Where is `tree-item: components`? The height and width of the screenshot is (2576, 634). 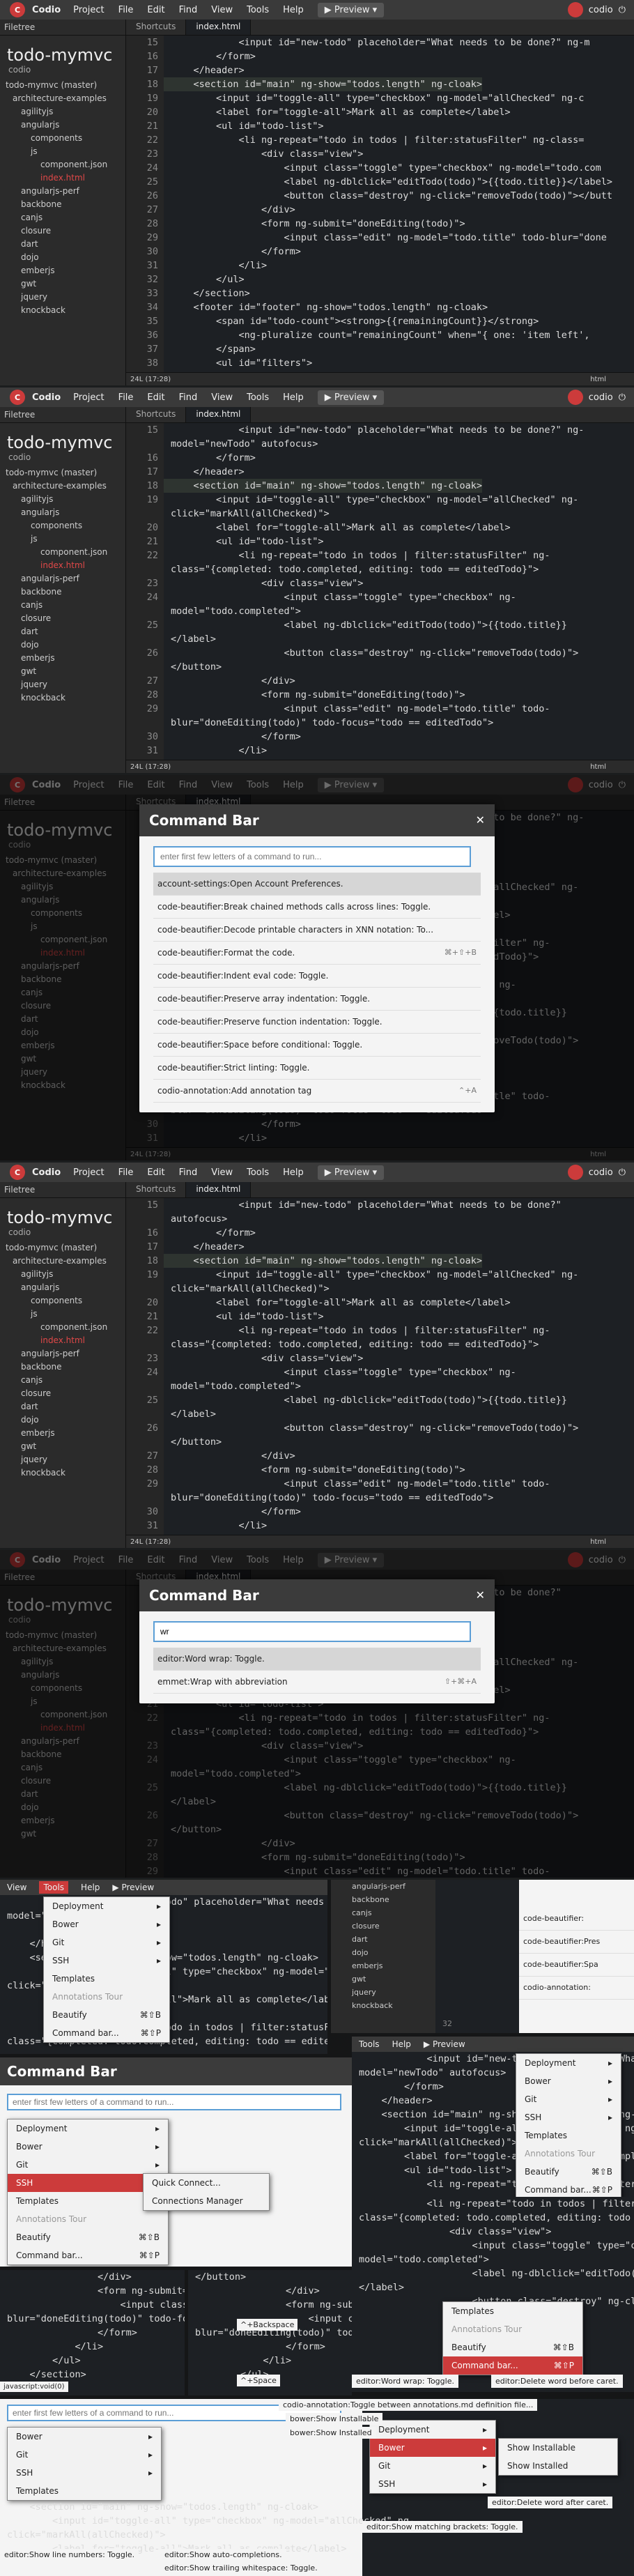
tree-item: components is located at coordinates (62, 1301).